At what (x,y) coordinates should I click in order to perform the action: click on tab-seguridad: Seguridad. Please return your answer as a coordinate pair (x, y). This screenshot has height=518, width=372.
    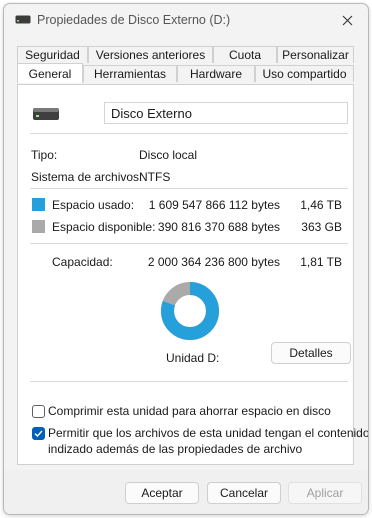
    Looking at the image, I should click on (52, 54).